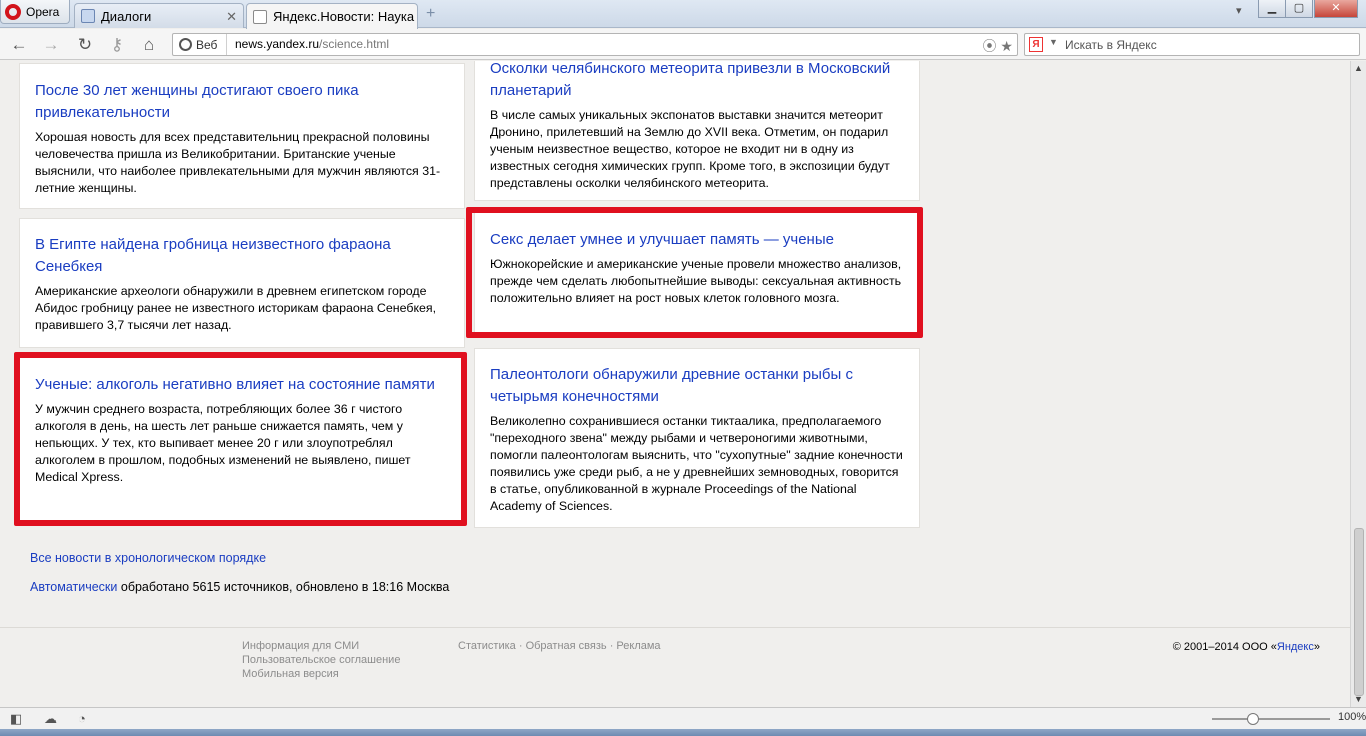 Image resolution: width=1366 pixels, height=736 pixels. I want to click on search-placeholder: Искать в Яндекс, so click(1111, 45).